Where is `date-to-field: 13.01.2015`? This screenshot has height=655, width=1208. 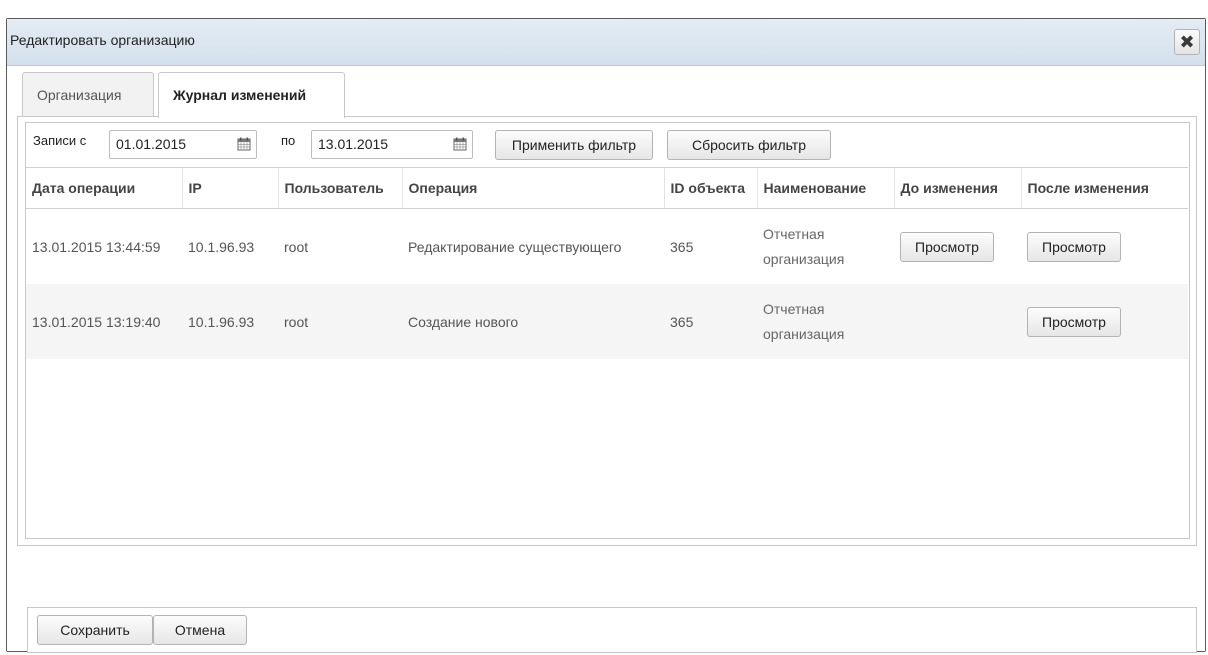
date-to-field: 13.01.2015 is located at coordinates (392, 144).